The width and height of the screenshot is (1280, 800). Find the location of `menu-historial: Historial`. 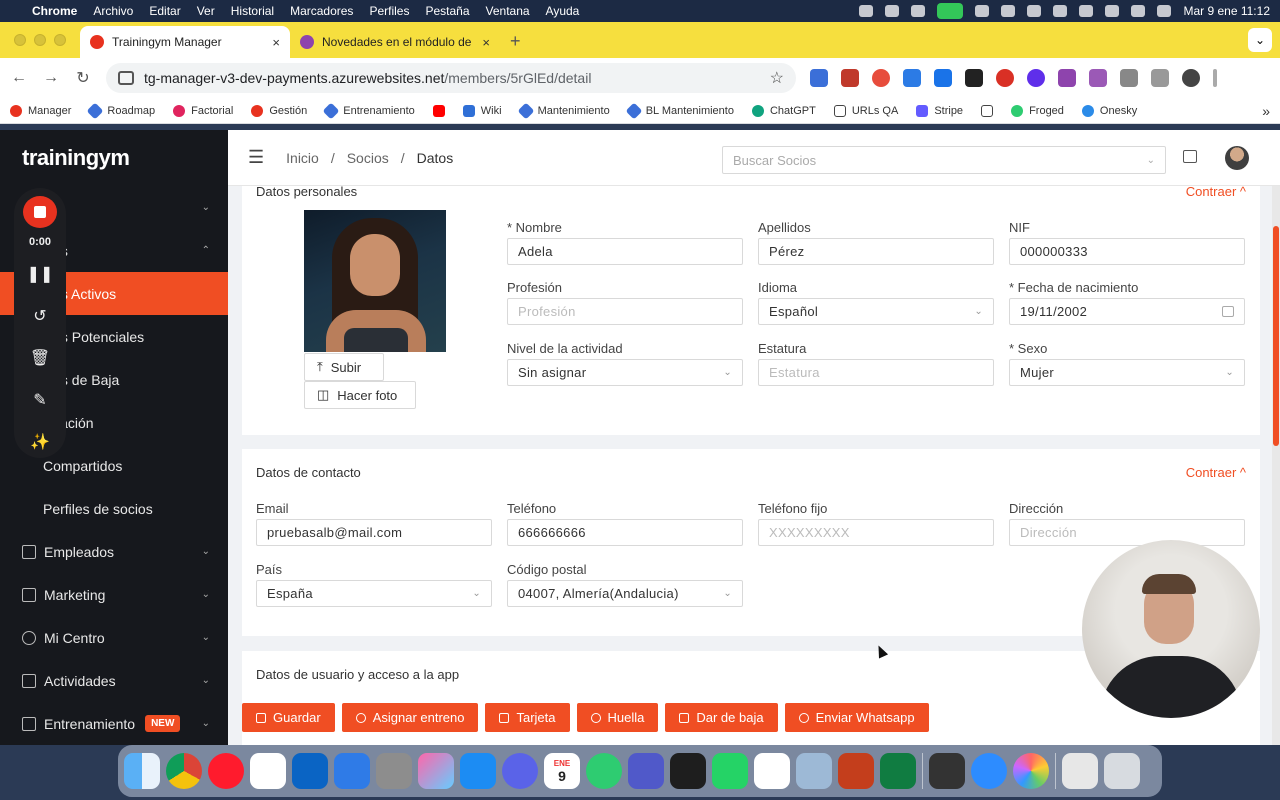

menu-historial: Historial is located at coordinates (252, 11).